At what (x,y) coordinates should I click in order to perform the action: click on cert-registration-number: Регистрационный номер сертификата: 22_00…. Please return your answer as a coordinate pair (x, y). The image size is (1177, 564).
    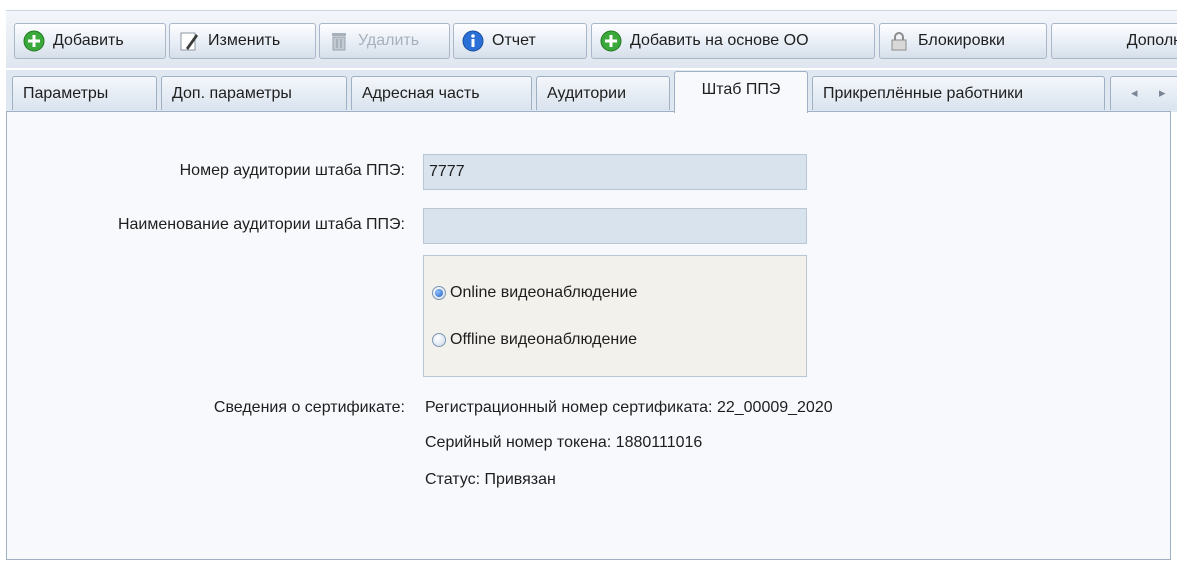
    Looking at the image, I should click on (629, 407).